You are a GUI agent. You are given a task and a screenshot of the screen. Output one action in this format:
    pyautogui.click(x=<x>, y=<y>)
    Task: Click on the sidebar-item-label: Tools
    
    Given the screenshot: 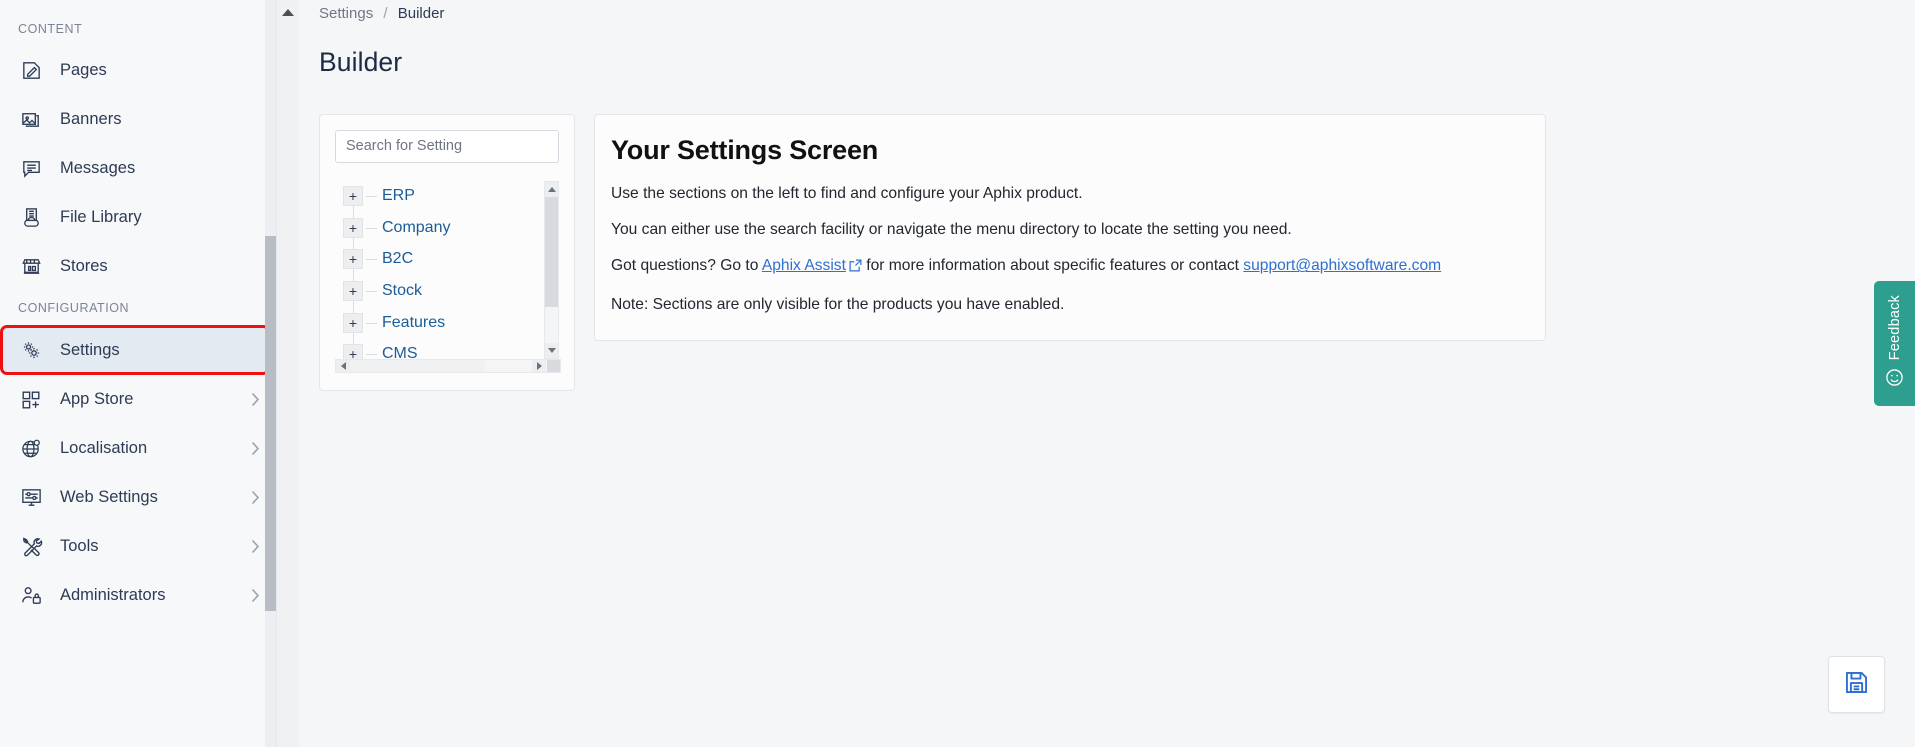 What is the action you would take?
    pyautogui.click(x=79, y=546)
    